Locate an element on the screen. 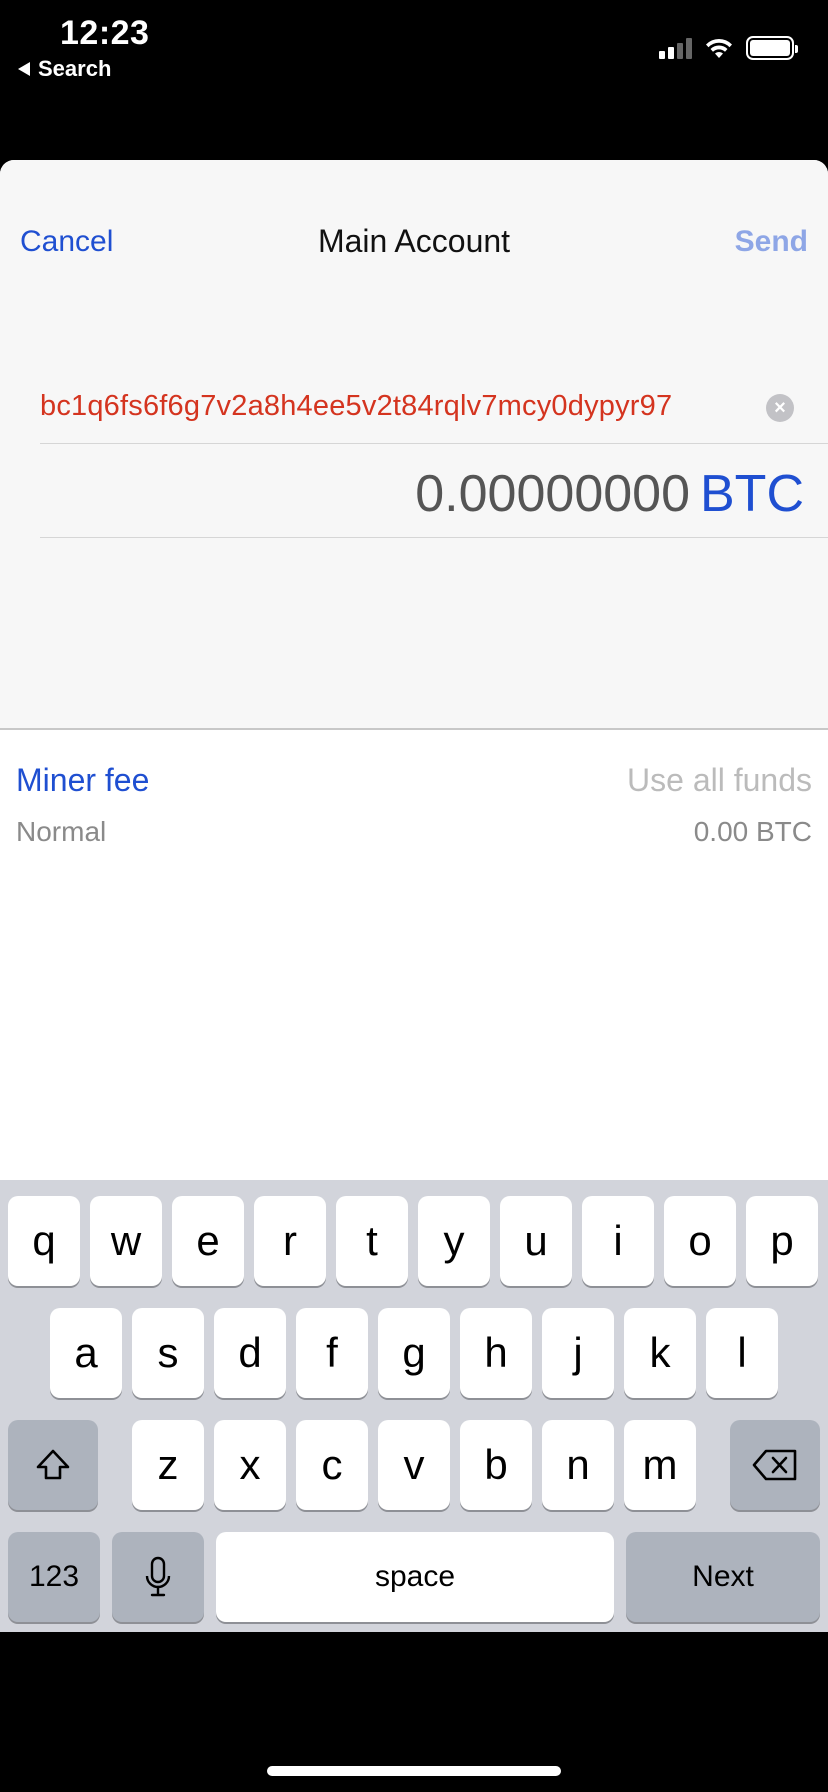 The height and width of the screenshot is (1792, 828). delete-key is located at coordinates (775, 1465).